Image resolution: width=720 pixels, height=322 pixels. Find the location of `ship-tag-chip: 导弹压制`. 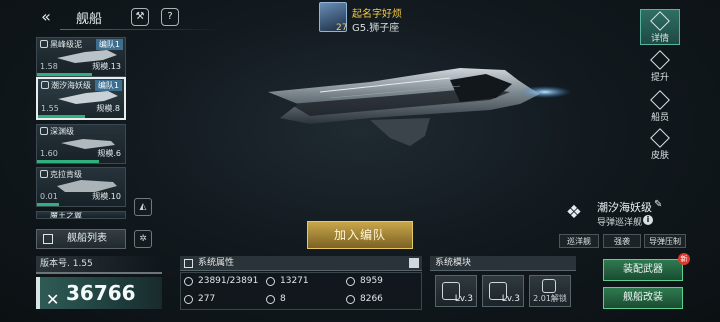

ship-tag-chip: 导弹压制 is located at coordinates (665, 241).